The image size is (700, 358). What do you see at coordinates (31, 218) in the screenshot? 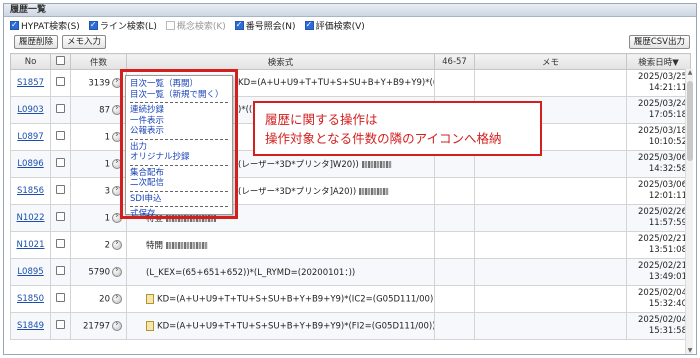
I see `history-no-link: N1022` at bounding box center [31, 218].